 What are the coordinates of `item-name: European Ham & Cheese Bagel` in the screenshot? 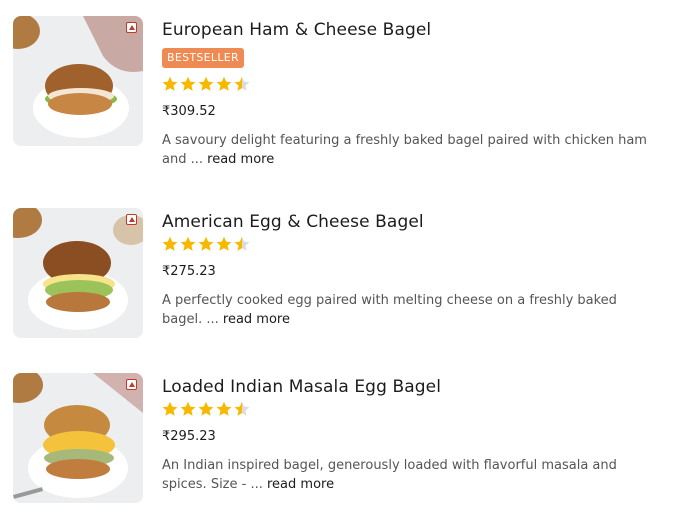 It's located at (297, 30).